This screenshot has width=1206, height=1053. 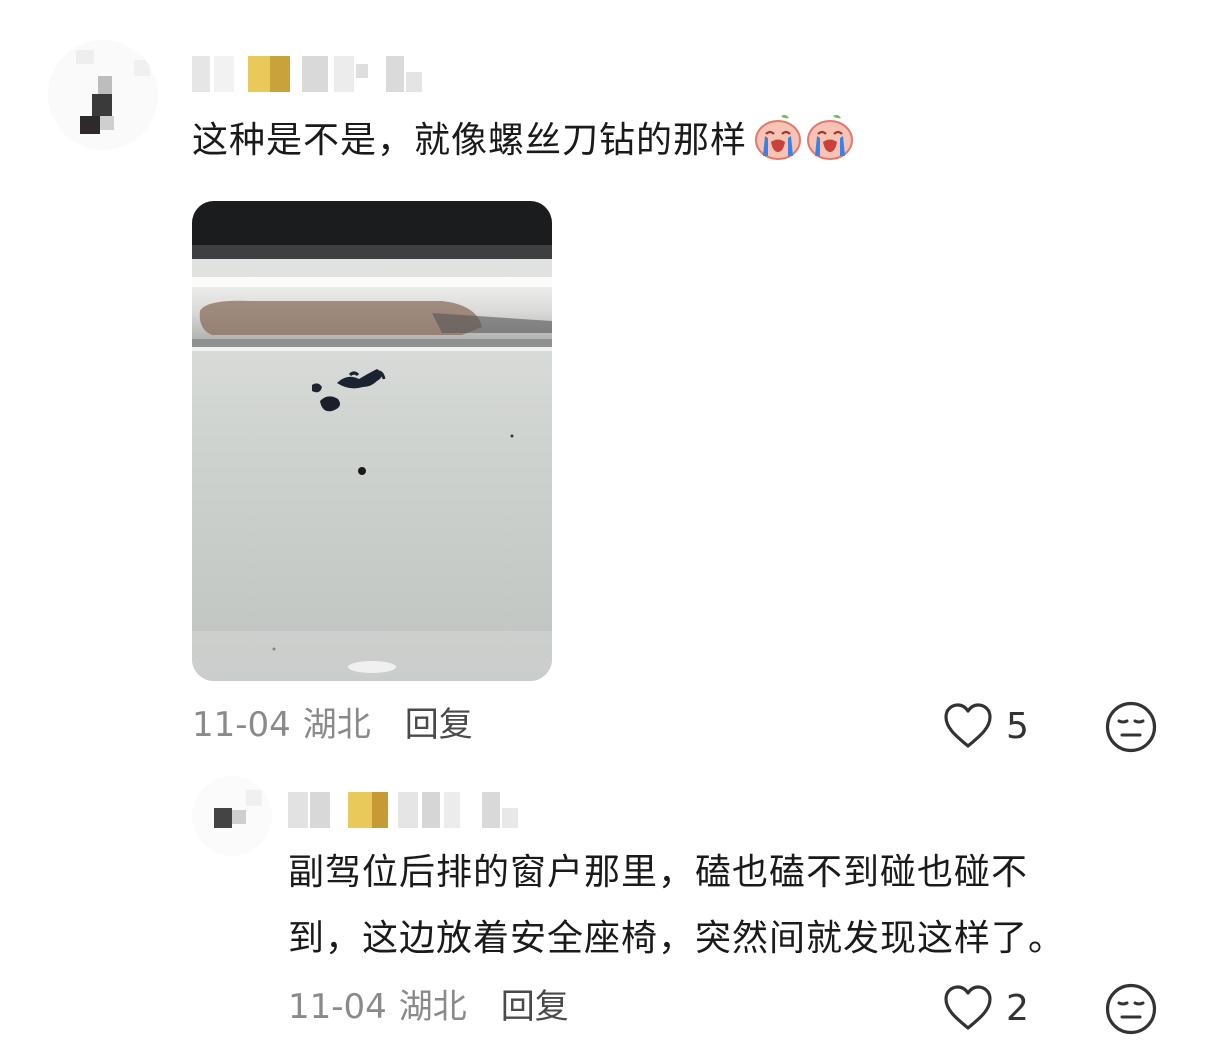 I want to click on reply-username-blurred, so click(x=408, y=810).